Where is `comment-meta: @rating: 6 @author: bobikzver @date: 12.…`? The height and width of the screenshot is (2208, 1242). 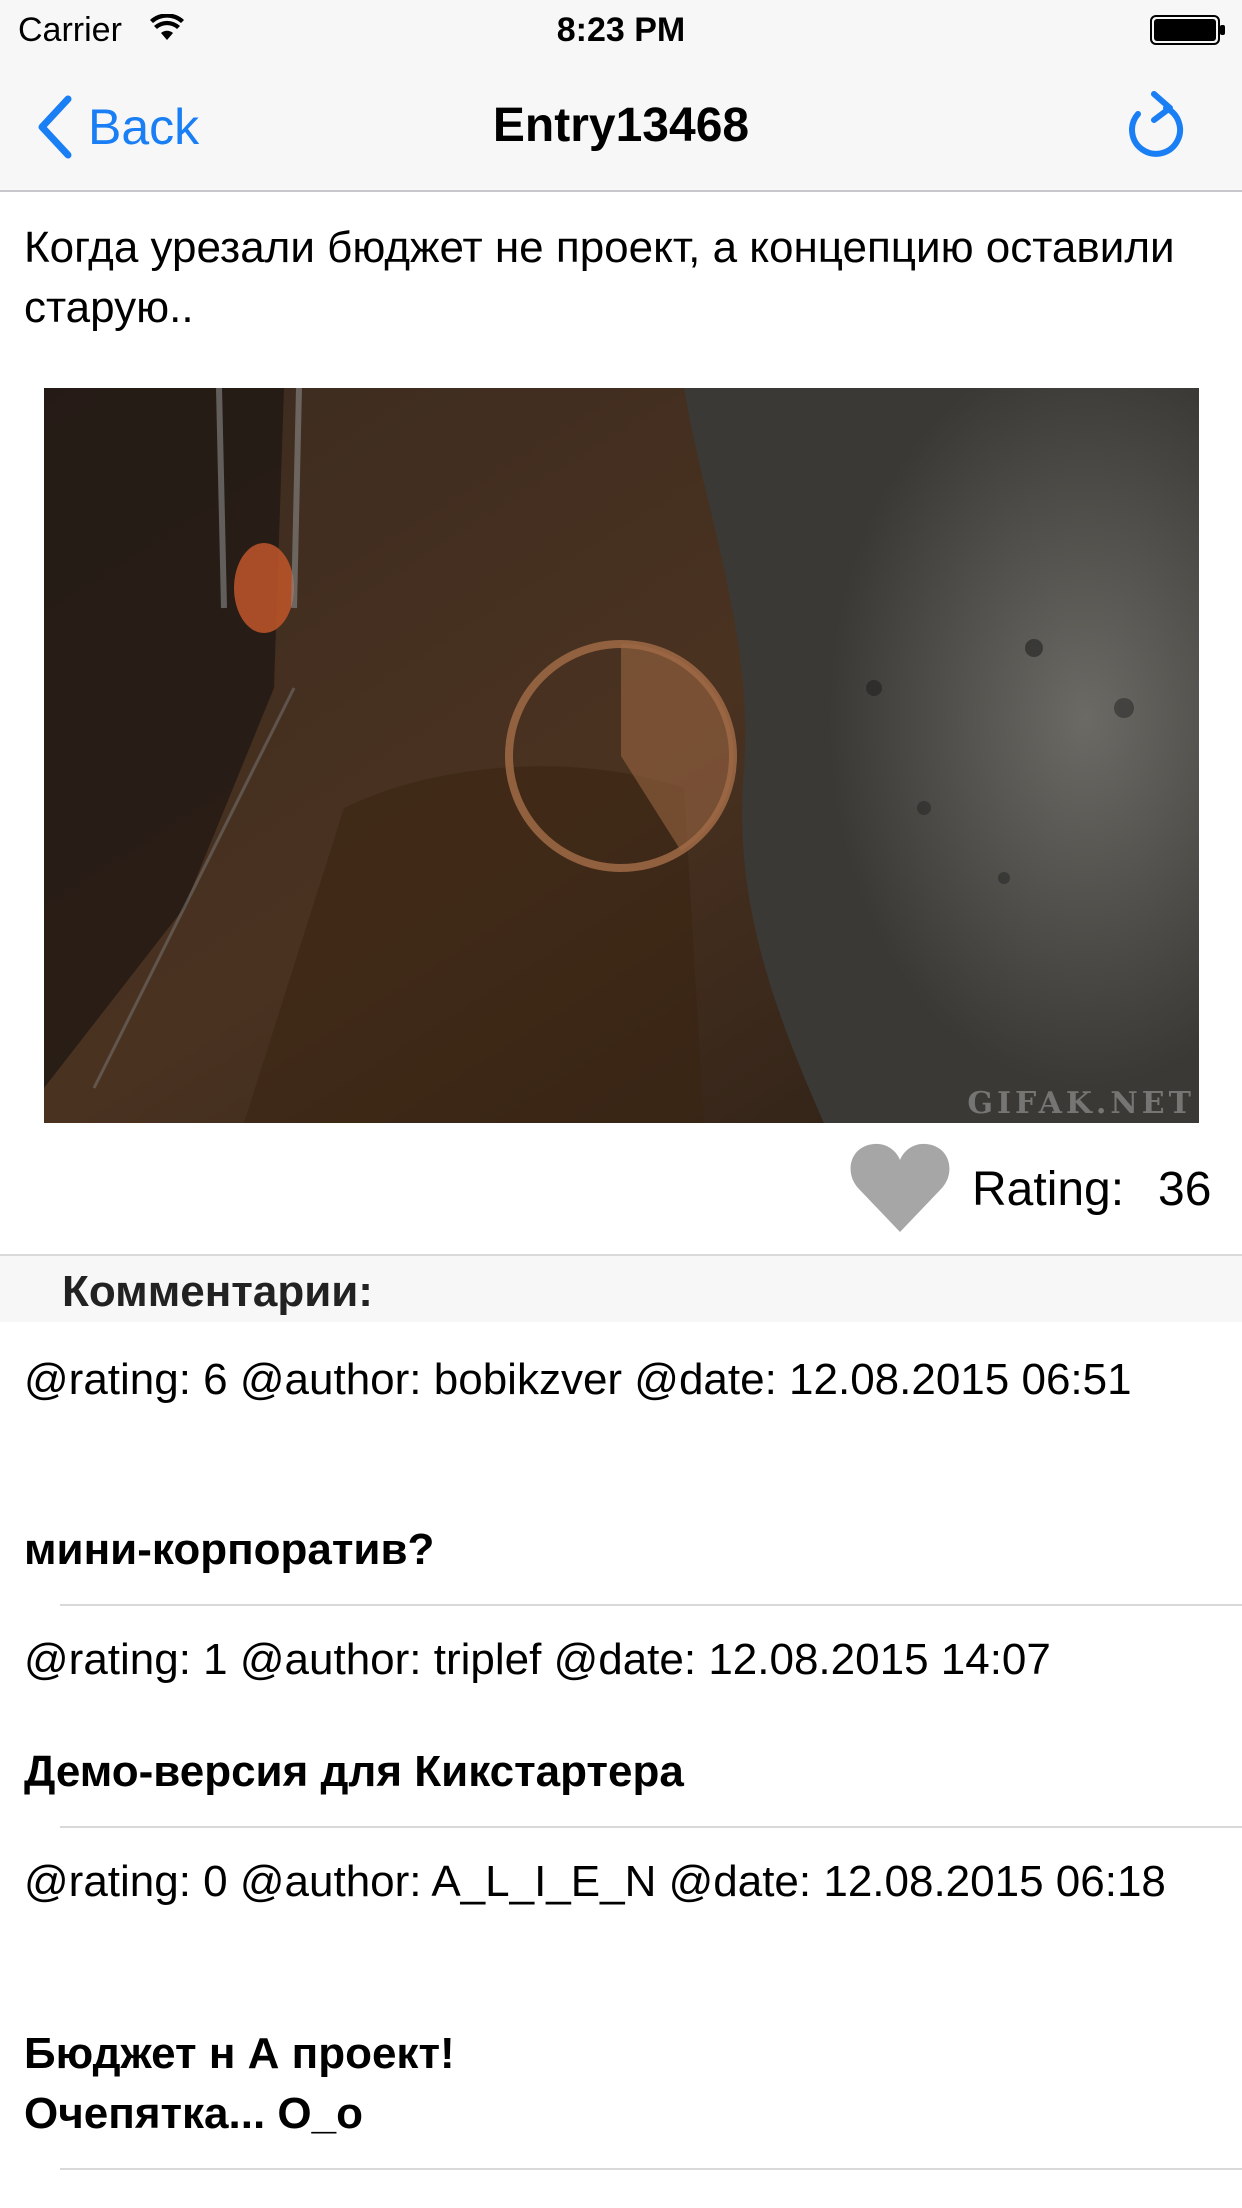
comment-meta: @rating: 6 @author: bobikzver @date: 12.… is located at coordinates (578, 1379).